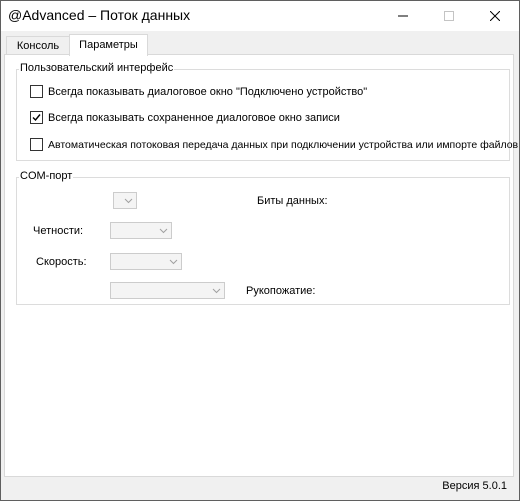 This screenshot has width=520, height=501. I want to click on version-label: Версия 5.0.1, so click(474, 486).